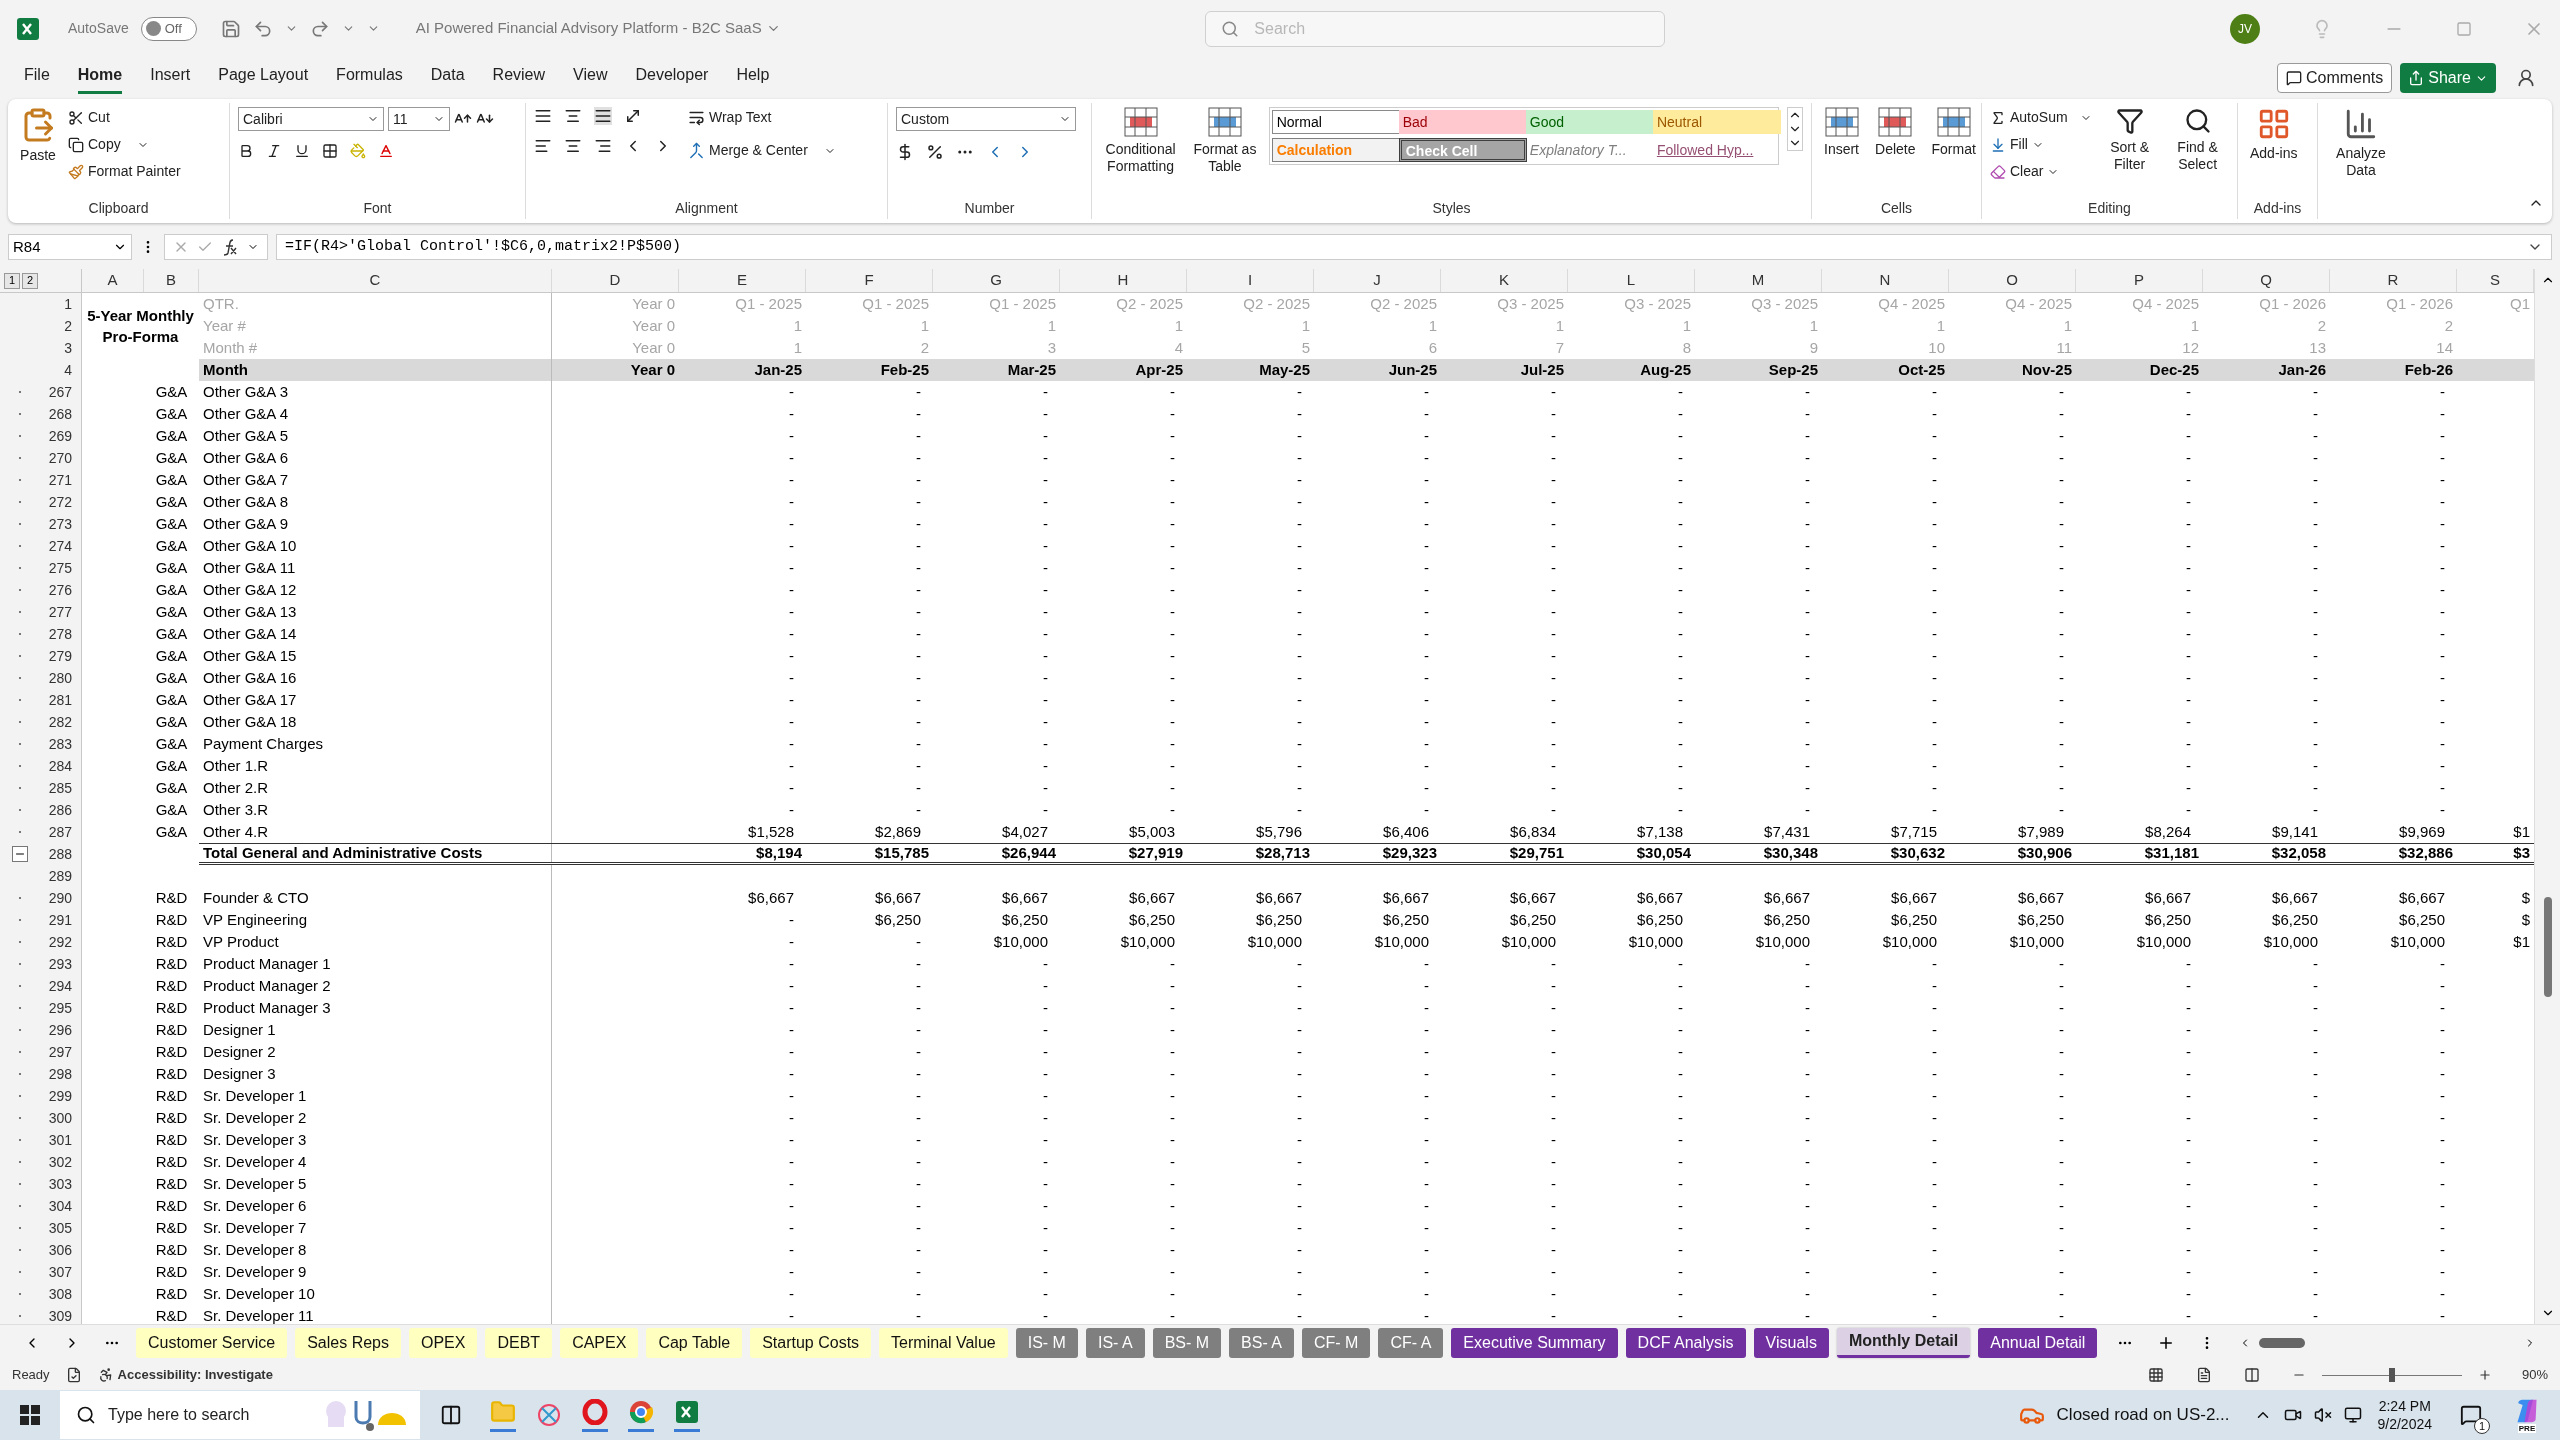 Image resolution: width=2560 pixels, height=1440 pixels. What do you see at coordinates (1261, 1342) in the screenshot?
I see `sheet-tab: BS- A` at bounding box center [1261, 1342].